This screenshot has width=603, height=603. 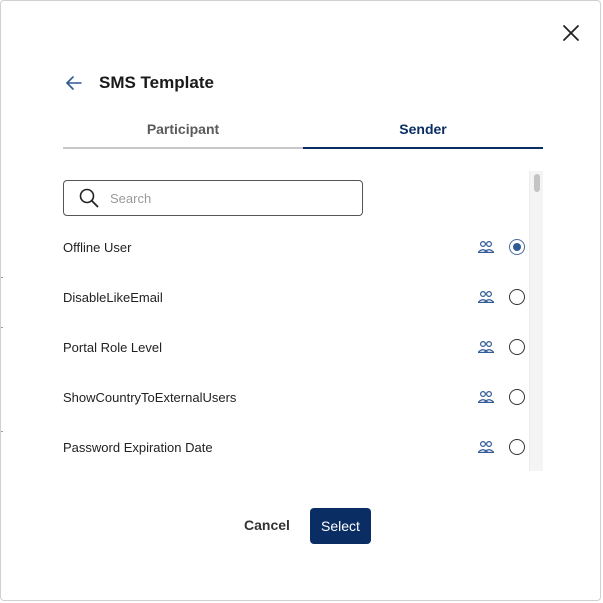 I want to click on scrollbar-thumb, so click(x=537, y=183).